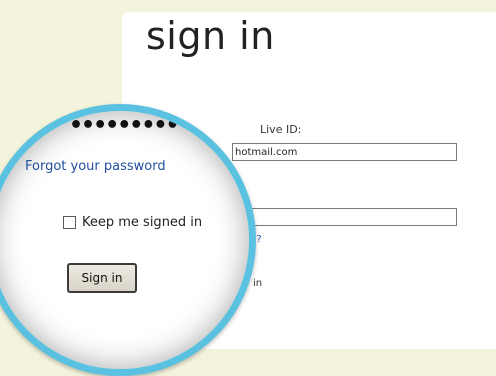 Image resolution: width=496 pixels, height=376 pixels. What do you see at coordinates (142, 222) in the screenshot?
I see `keep-signed-in-label: Keep me signed in` at bounding box center [142, 222].